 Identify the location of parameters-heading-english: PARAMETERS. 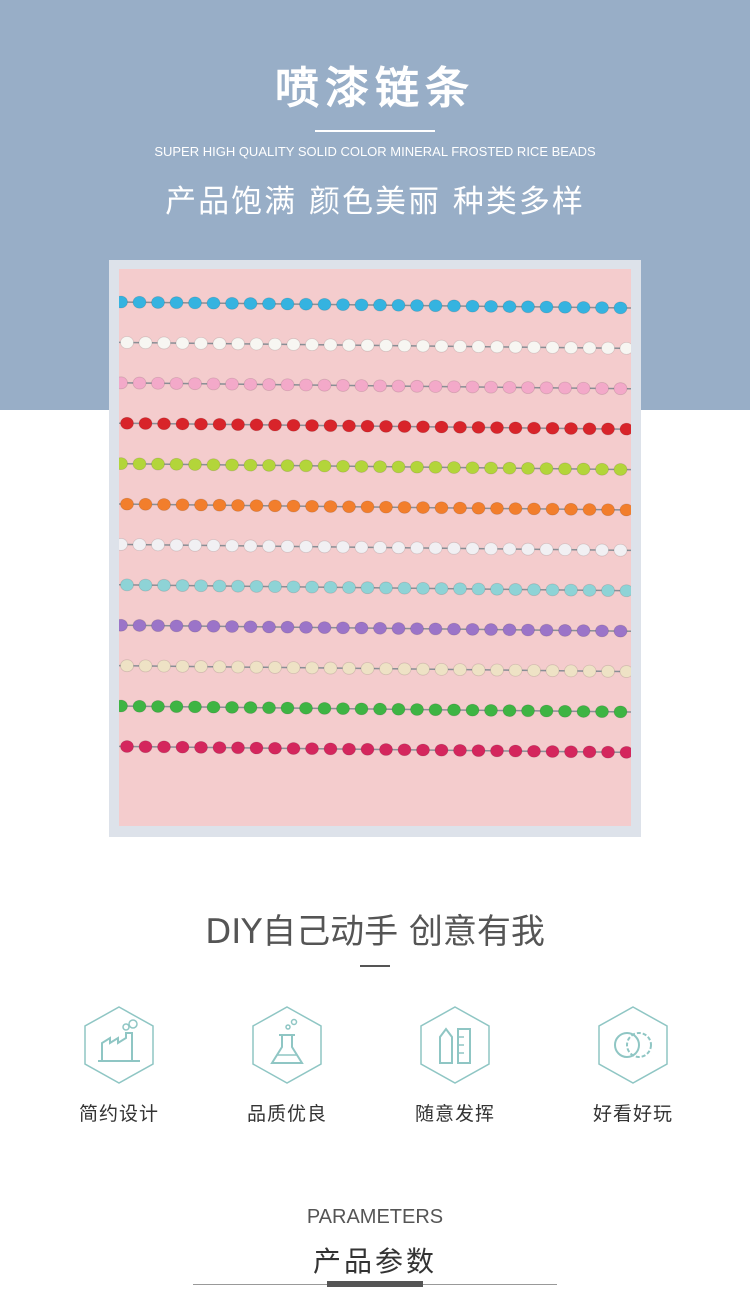
(375, 1217).